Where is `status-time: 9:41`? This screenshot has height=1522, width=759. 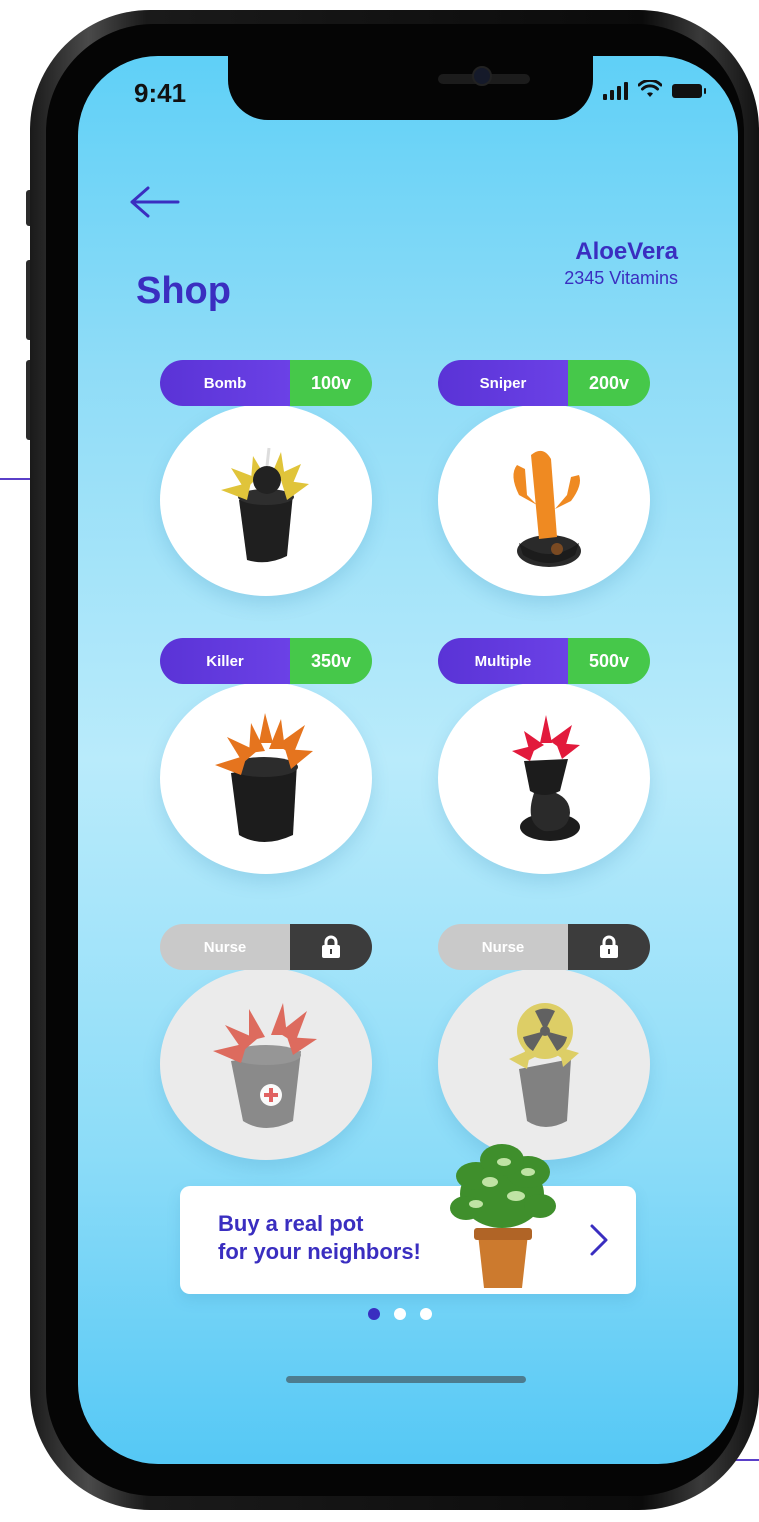
status-time: 9:41 is located at coordinates (160, 93).